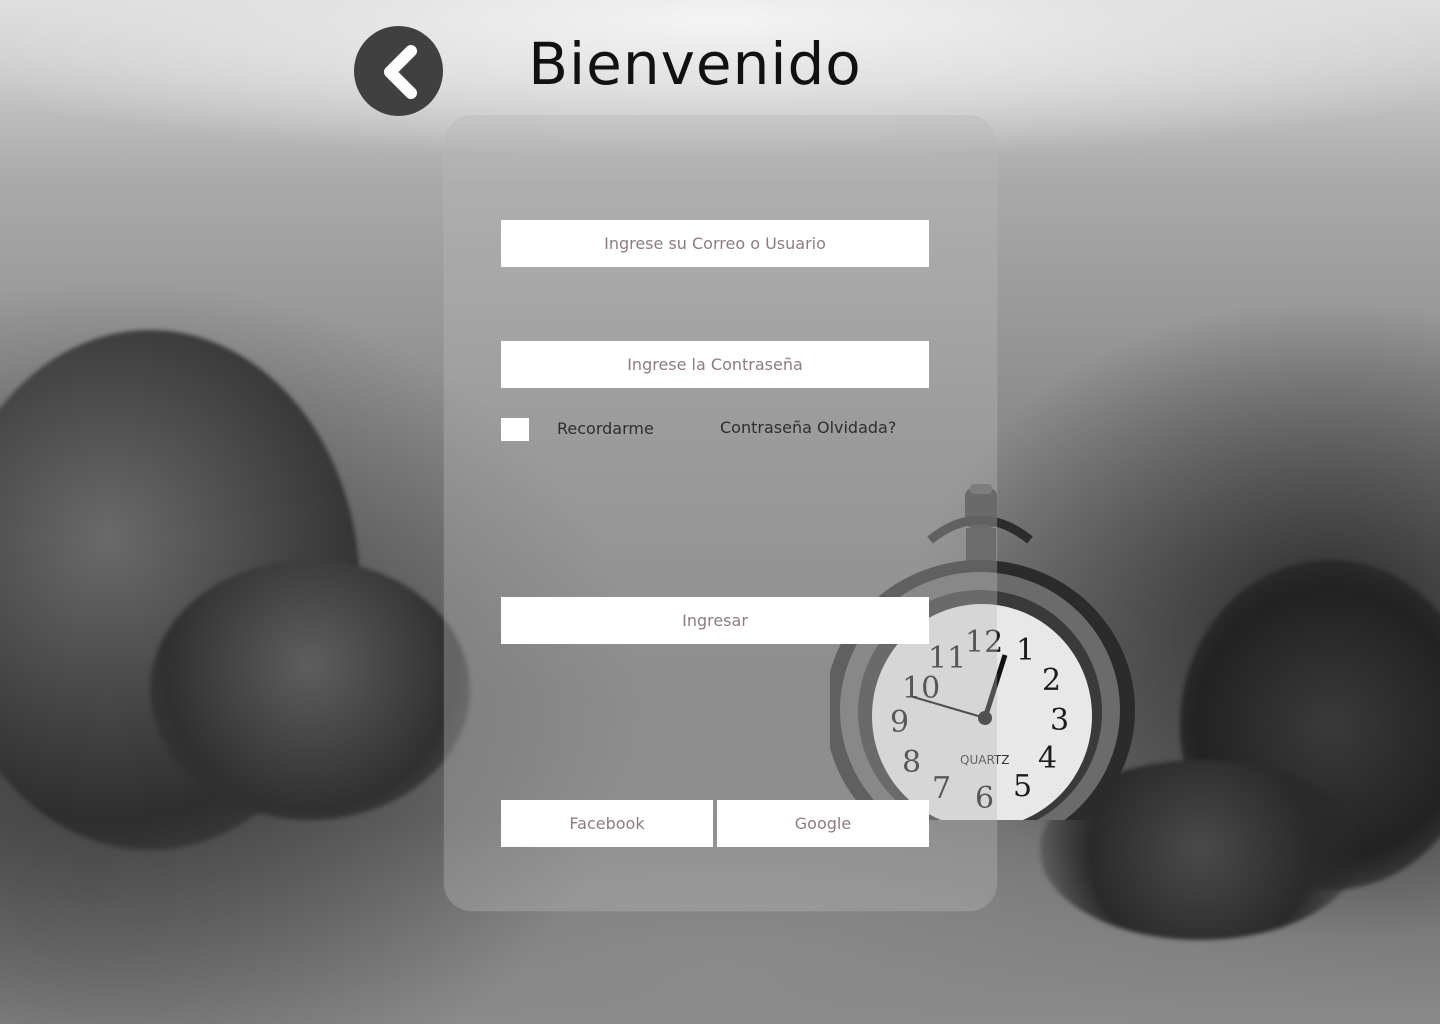 The image size is (1440, 1024). I want to click on remember-checkbox, so click(515, 429).